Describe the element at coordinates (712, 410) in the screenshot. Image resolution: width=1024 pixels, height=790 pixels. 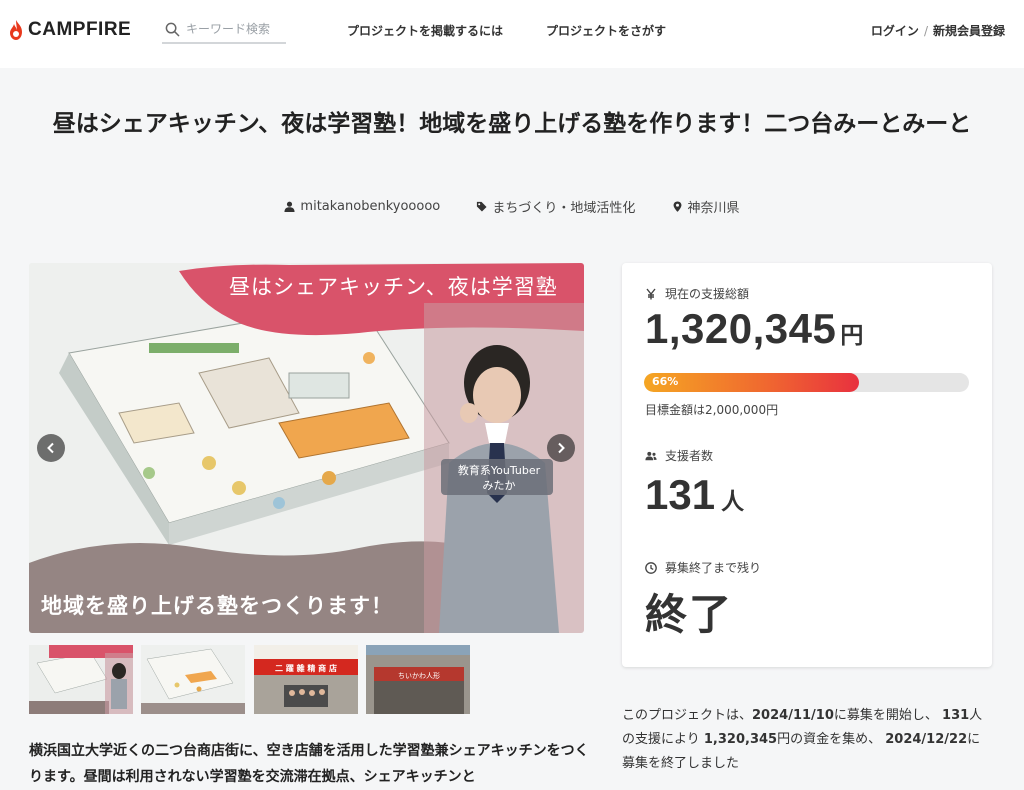
I see `goal-amount: 目標金額は2,000,000円` at that location.